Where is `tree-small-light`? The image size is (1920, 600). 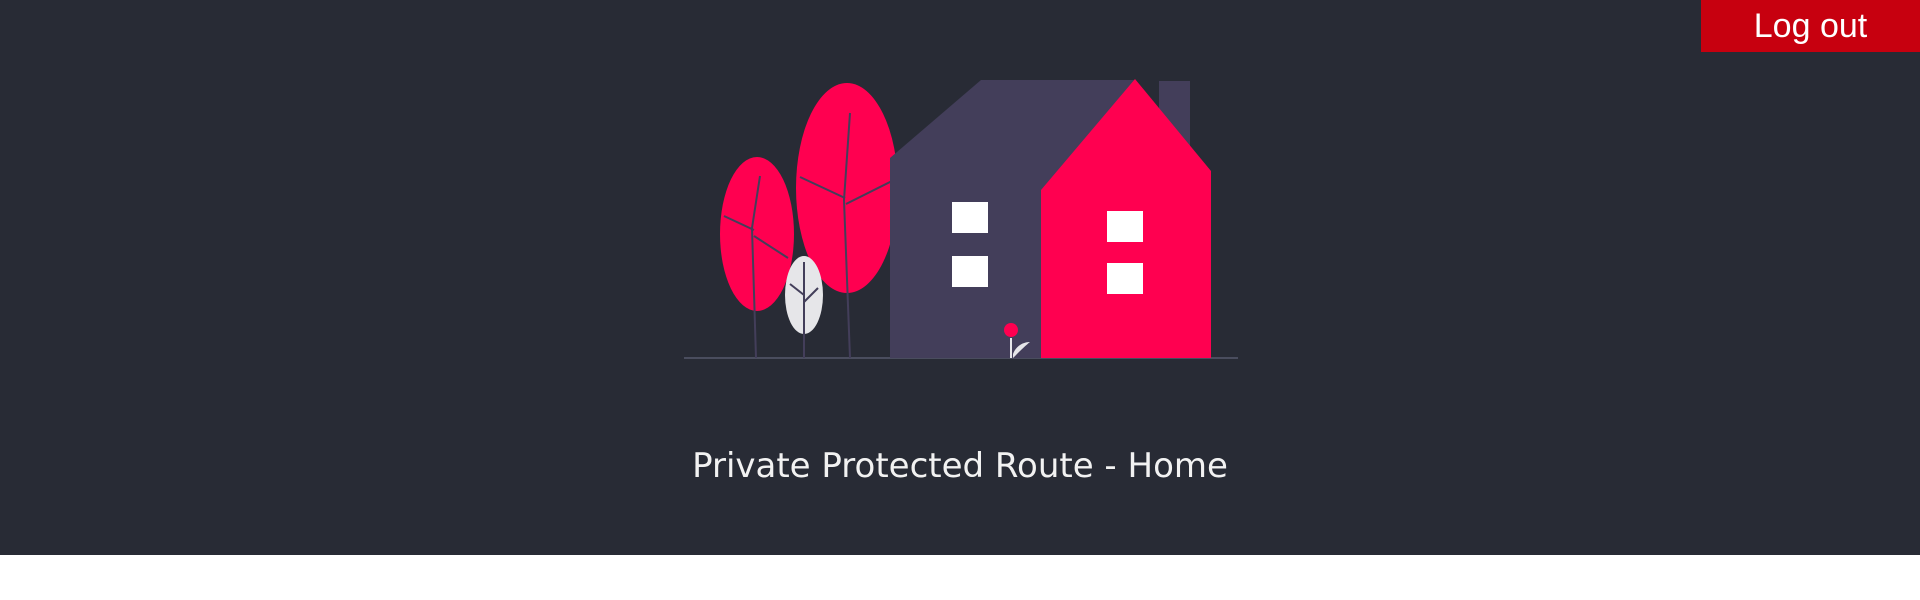 tree-small-light is located at coordinates (804, 307).